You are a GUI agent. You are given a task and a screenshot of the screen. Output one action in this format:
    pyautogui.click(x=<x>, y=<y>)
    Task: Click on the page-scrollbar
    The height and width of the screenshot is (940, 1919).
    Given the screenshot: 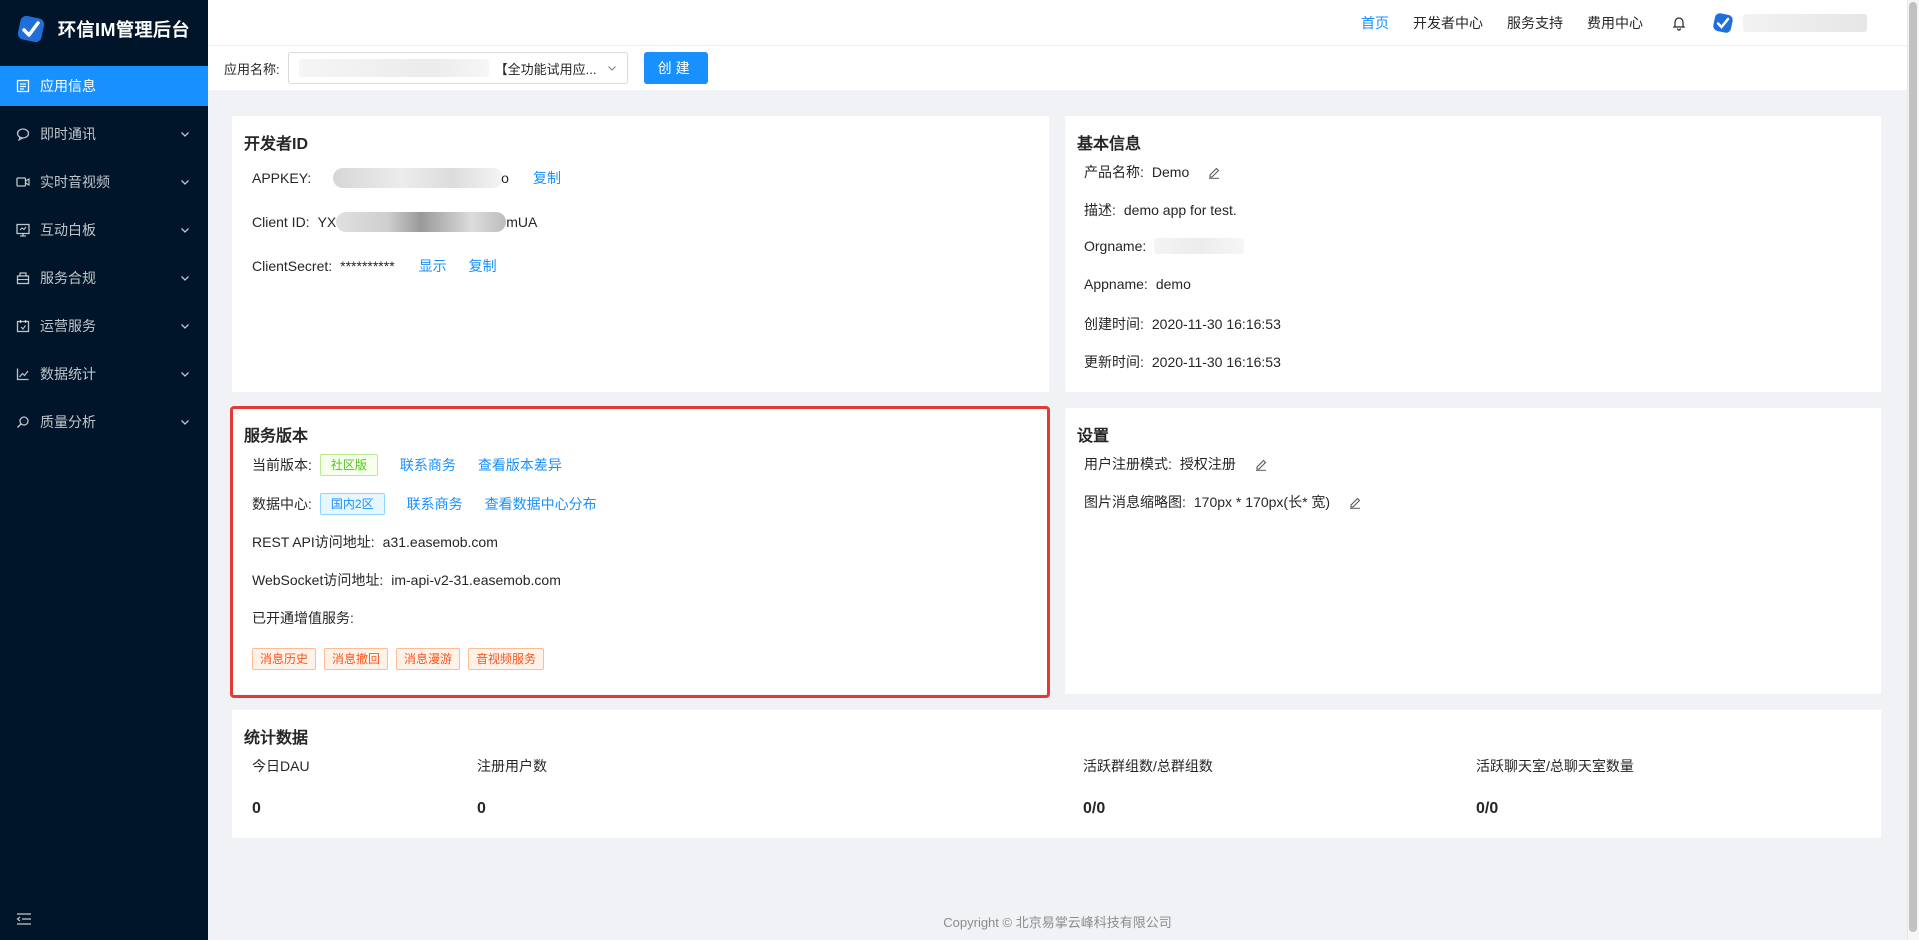 What is the action you would take?
    pyautogui.click(x=1913, y=470)
    